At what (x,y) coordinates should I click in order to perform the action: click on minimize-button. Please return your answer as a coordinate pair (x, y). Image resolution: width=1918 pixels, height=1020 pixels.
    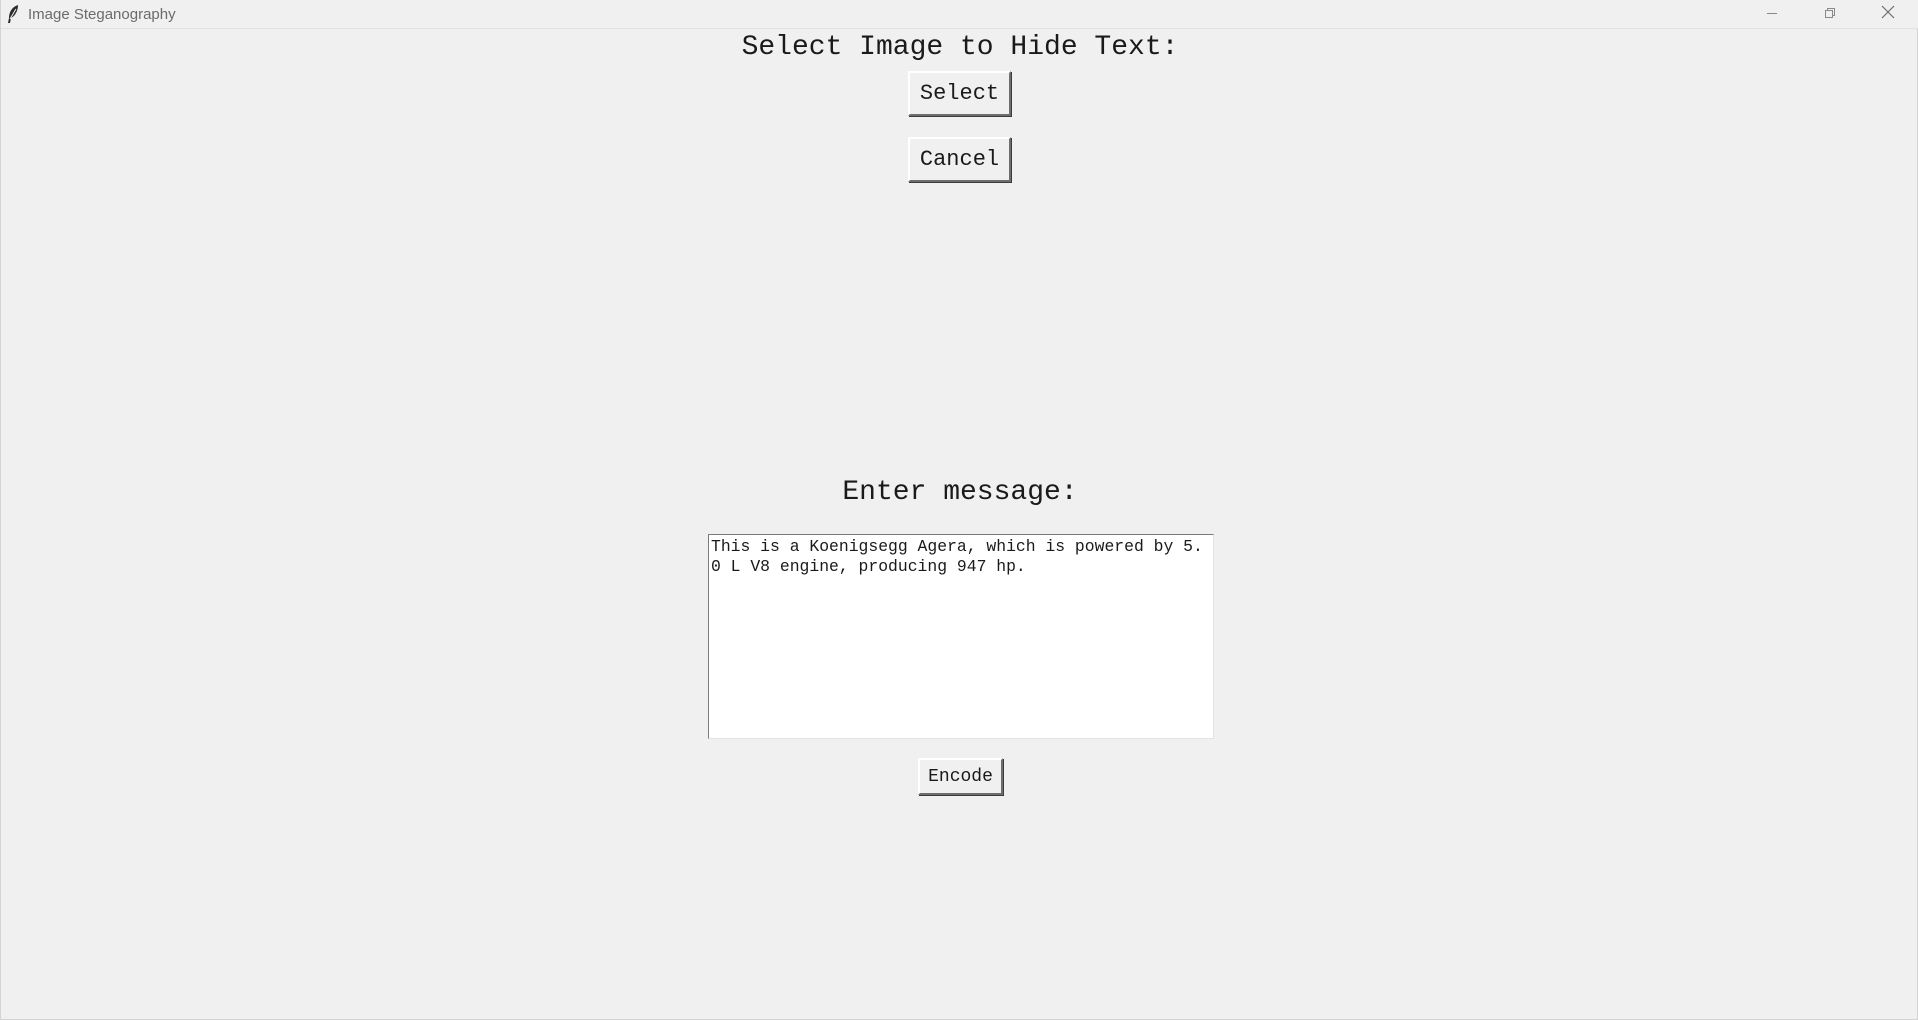
    Looking at the image, I should click on (1772, 14).